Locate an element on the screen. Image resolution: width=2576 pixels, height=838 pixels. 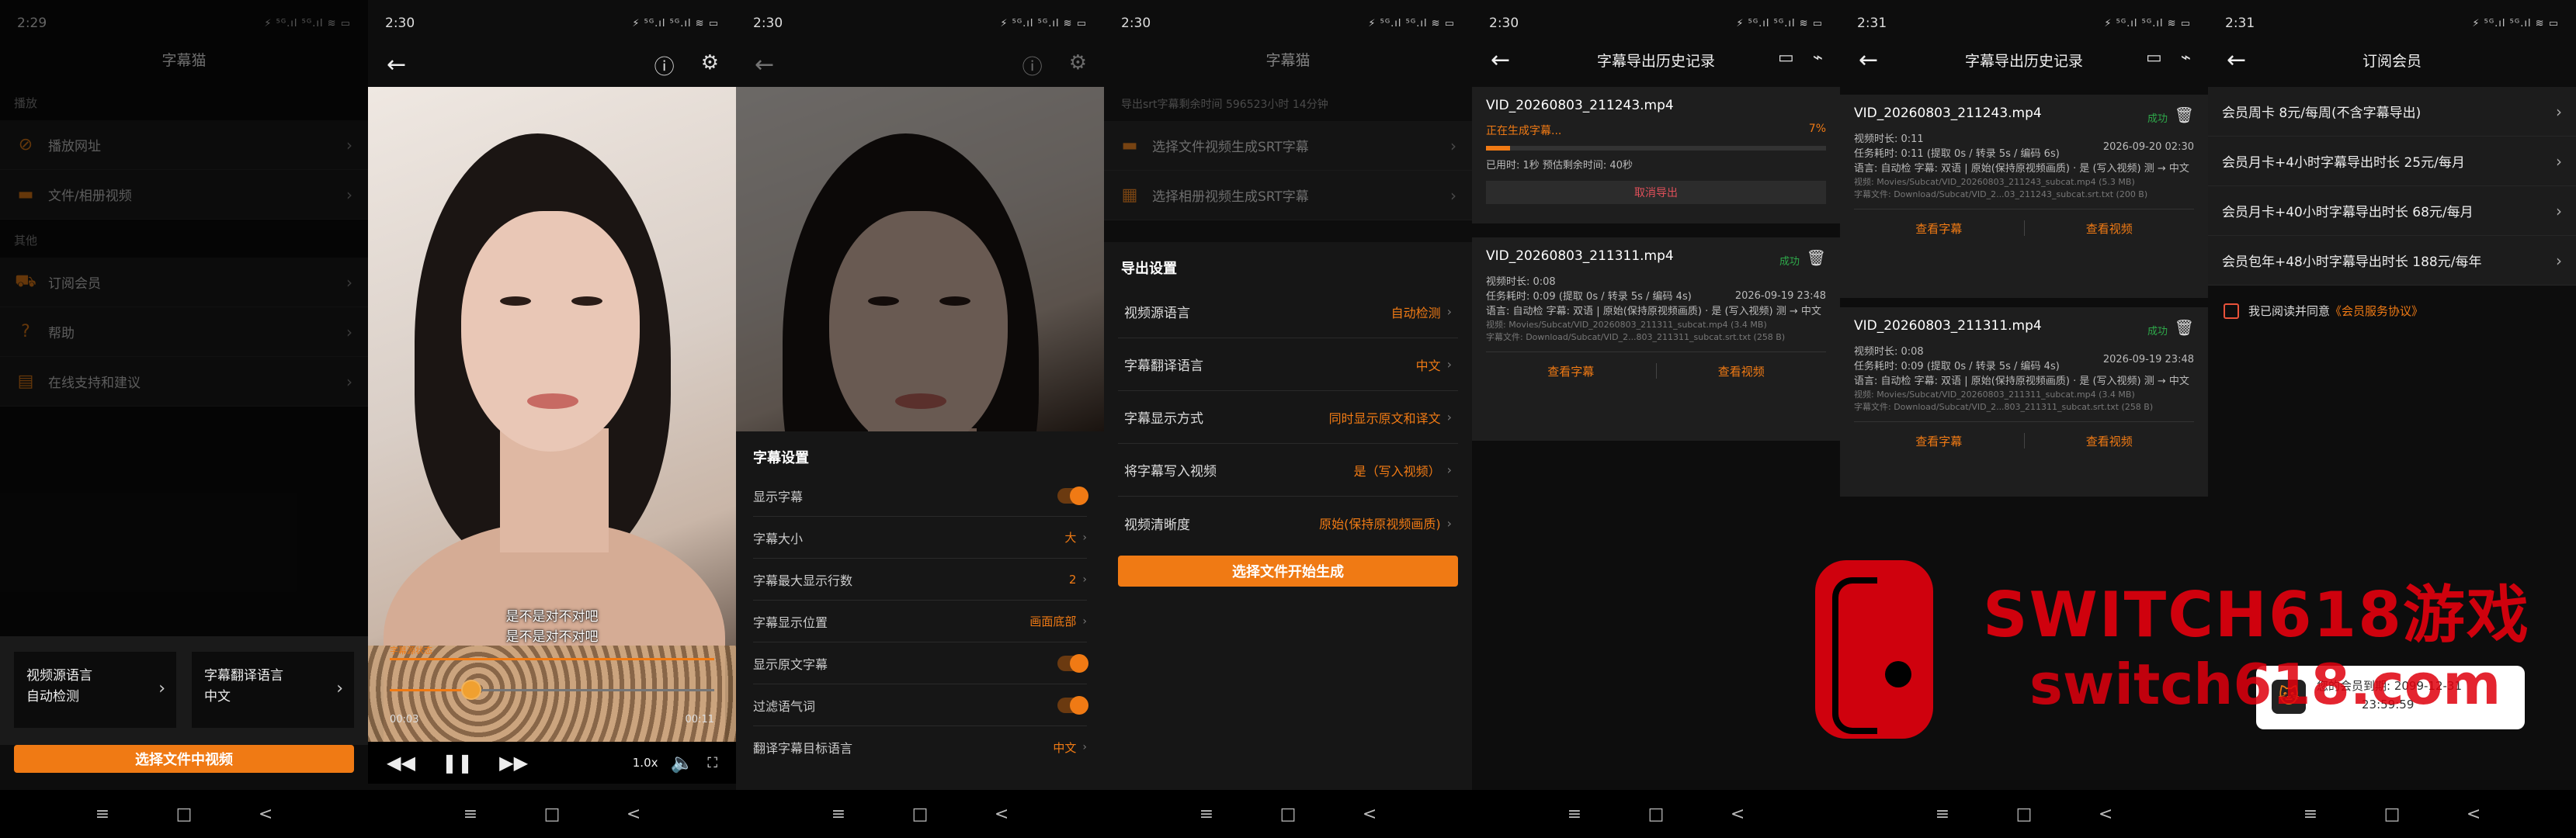
plan-monthly-40h: 会员月卡+40小时字幕导出时长 68元/每月 › is located at coordinates (2392, 211).